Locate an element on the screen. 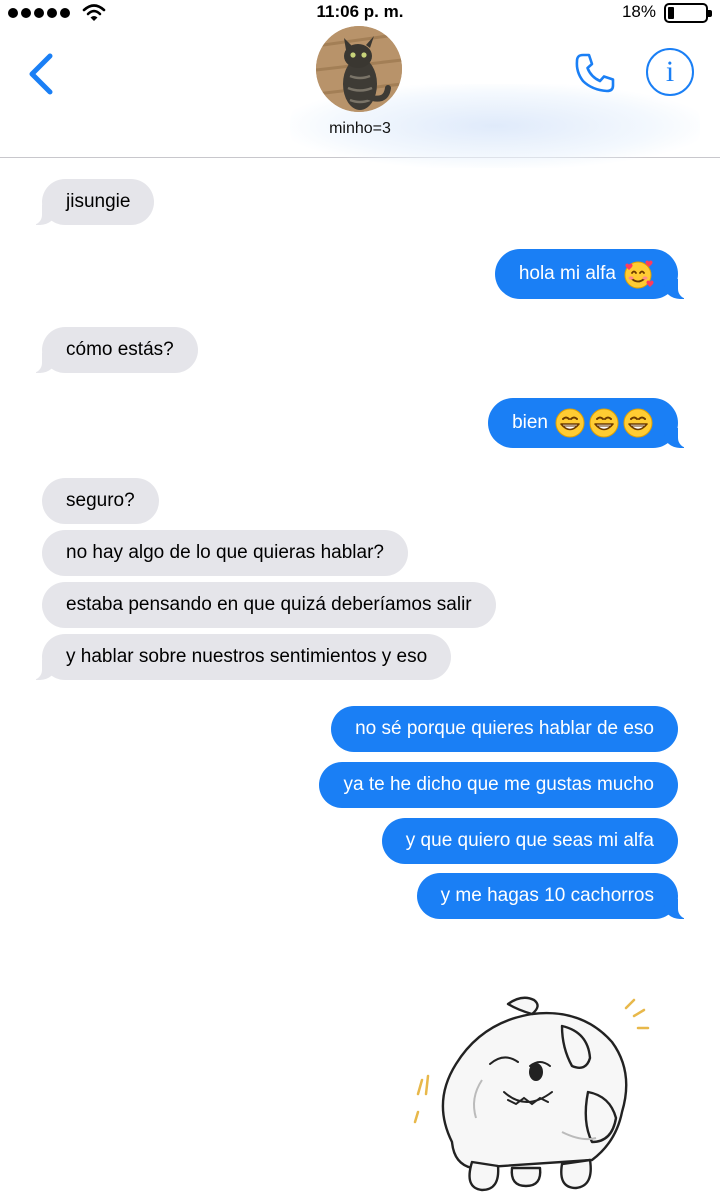 The width and height of the screenshot is (720, 1200). message-sent: no sé porque quieres hablar de eso is located at coordinates (504, 729).